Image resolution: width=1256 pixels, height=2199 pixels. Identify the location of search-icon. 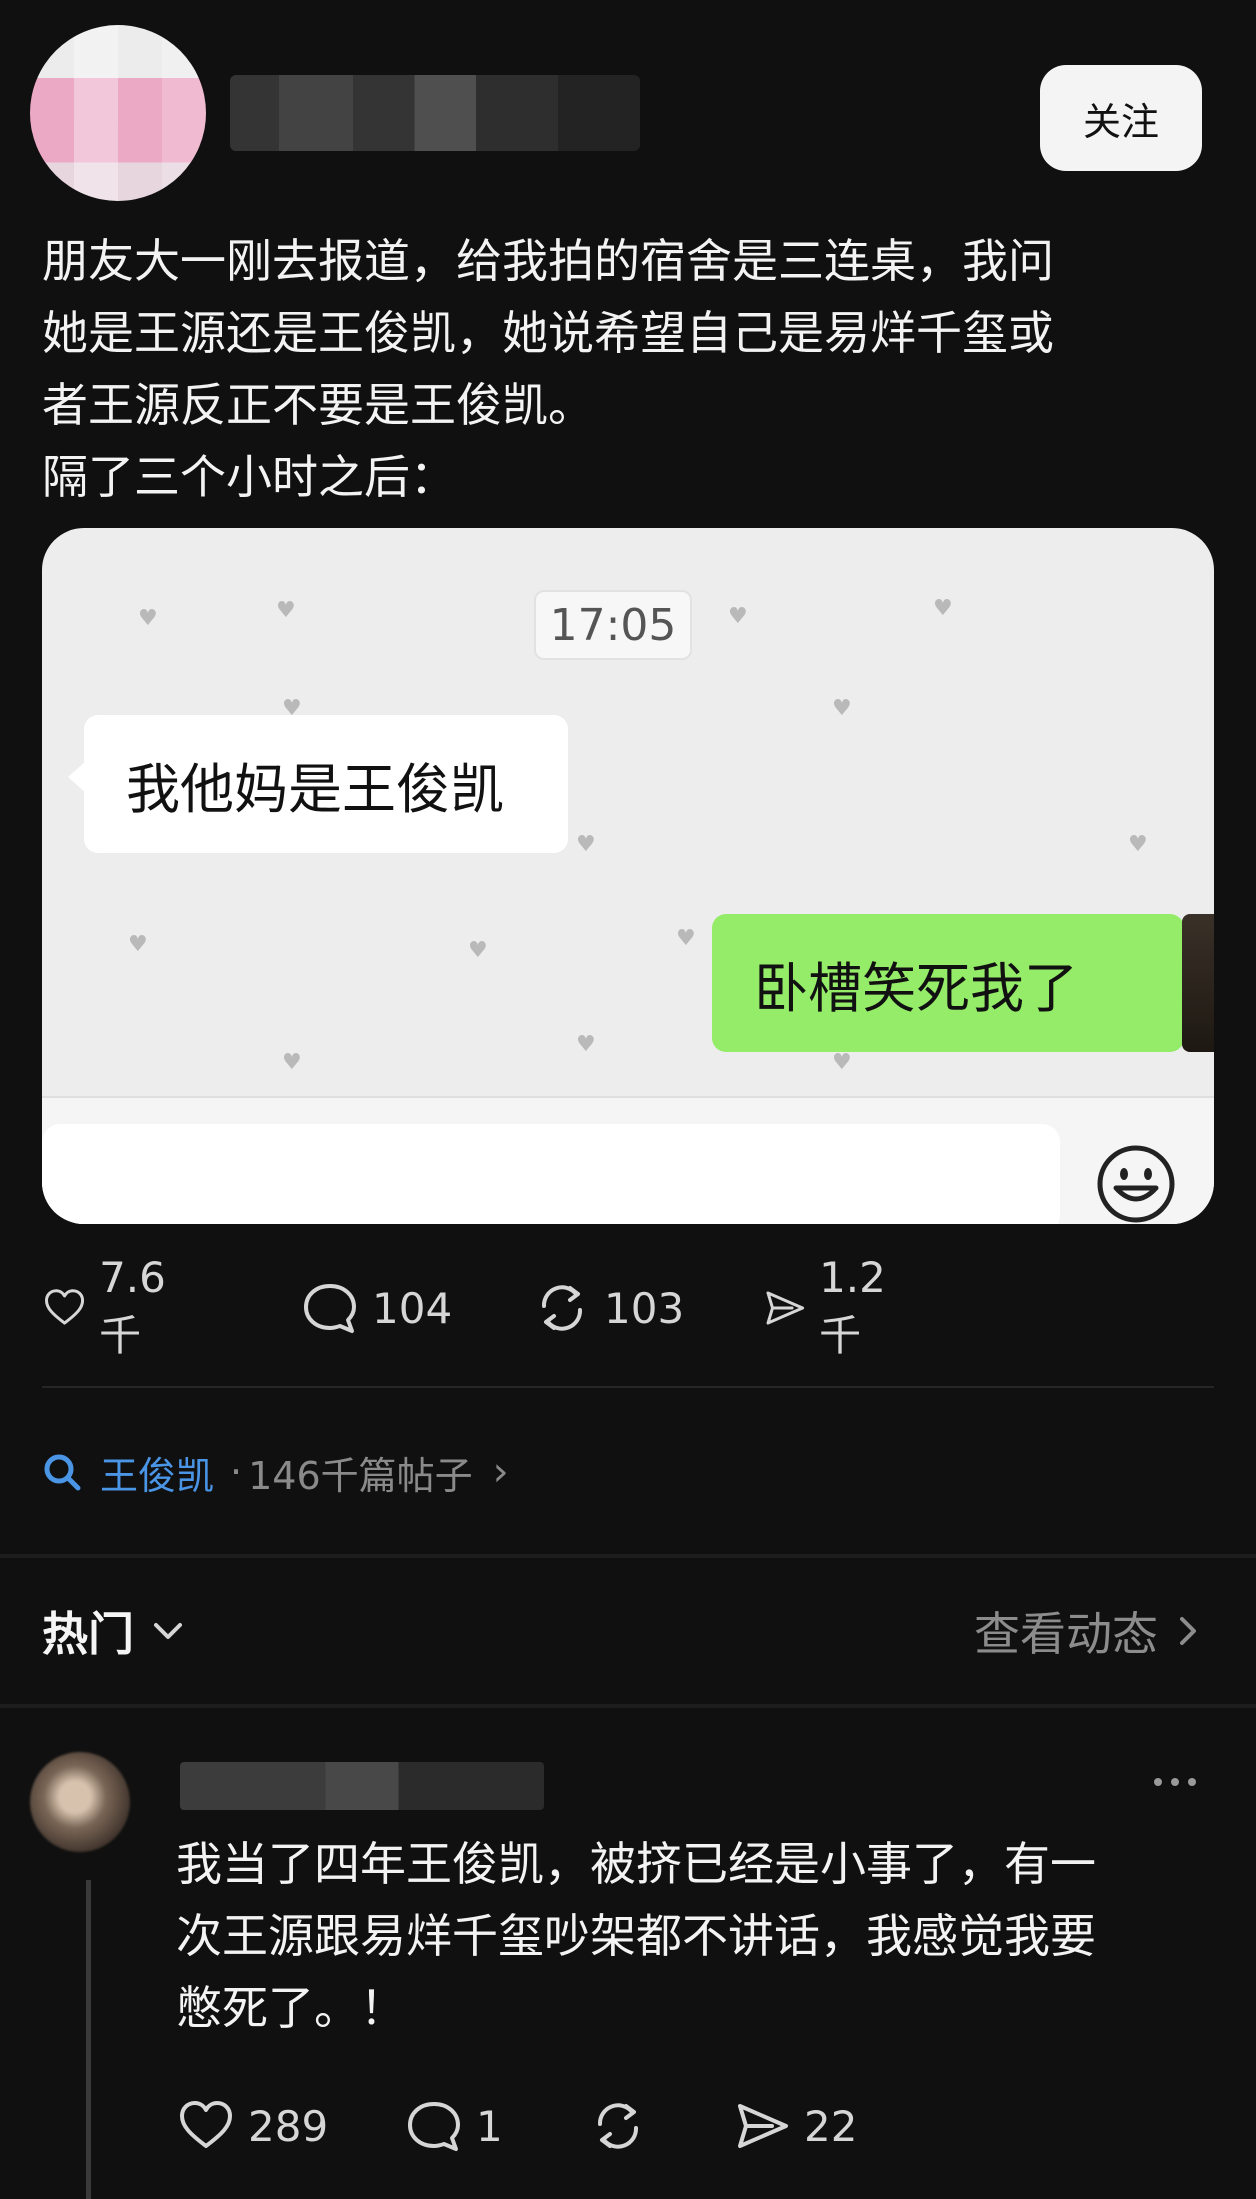
(62, 1472).